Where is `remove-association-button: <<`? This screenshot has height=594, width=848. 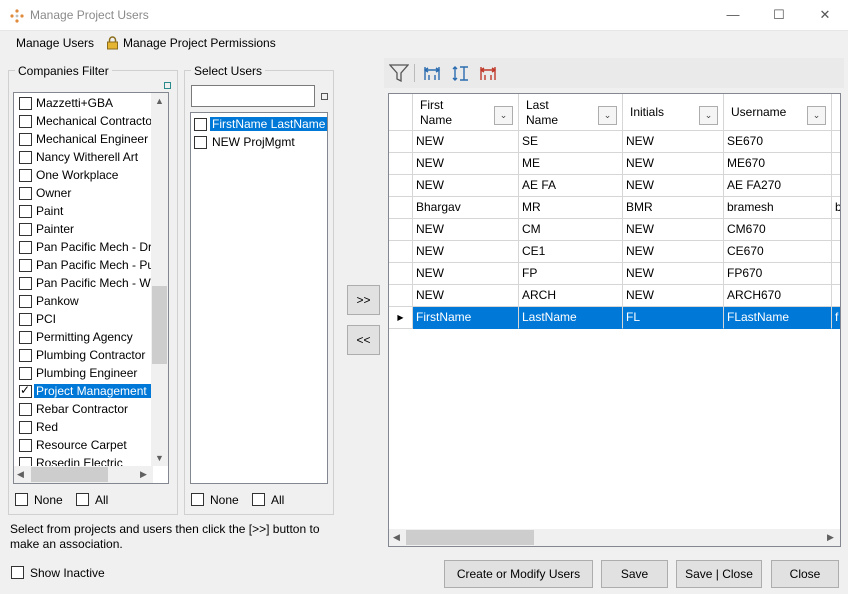 remove-association-button: << is located at coordinates (363, 340).